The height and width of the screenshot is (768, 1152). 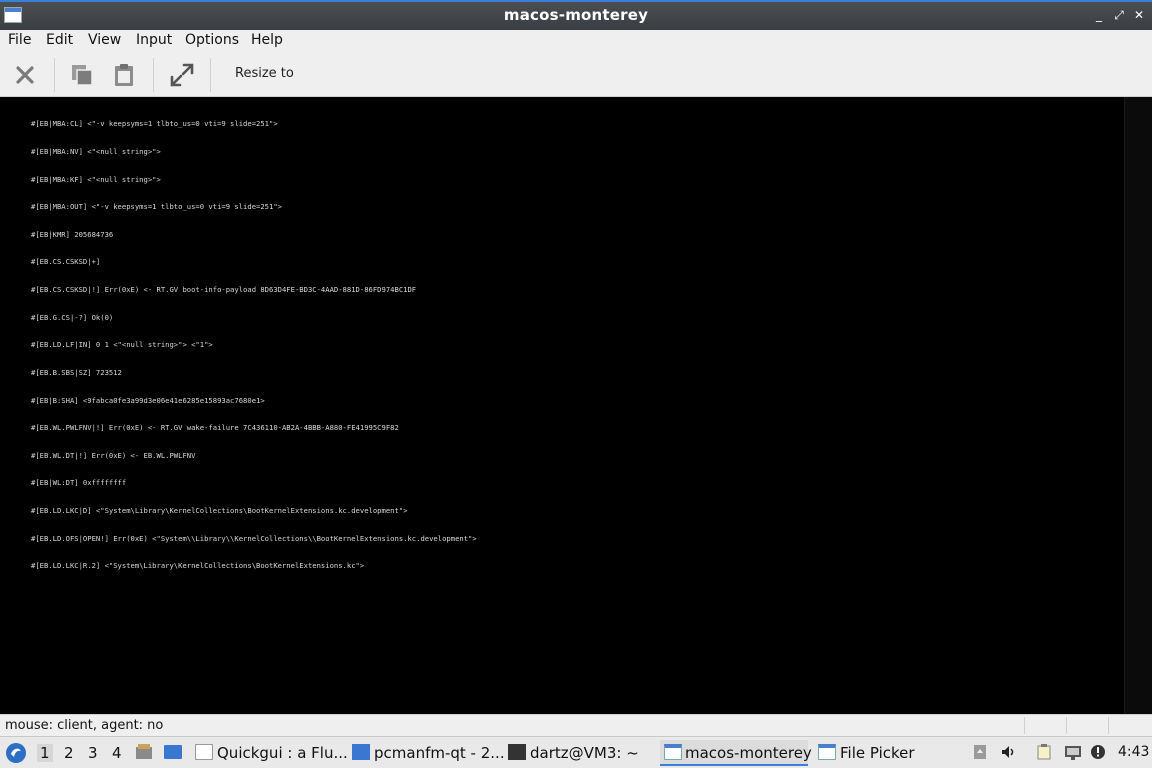 I want to click on menu-help: Help, so click(x=267, y=40).